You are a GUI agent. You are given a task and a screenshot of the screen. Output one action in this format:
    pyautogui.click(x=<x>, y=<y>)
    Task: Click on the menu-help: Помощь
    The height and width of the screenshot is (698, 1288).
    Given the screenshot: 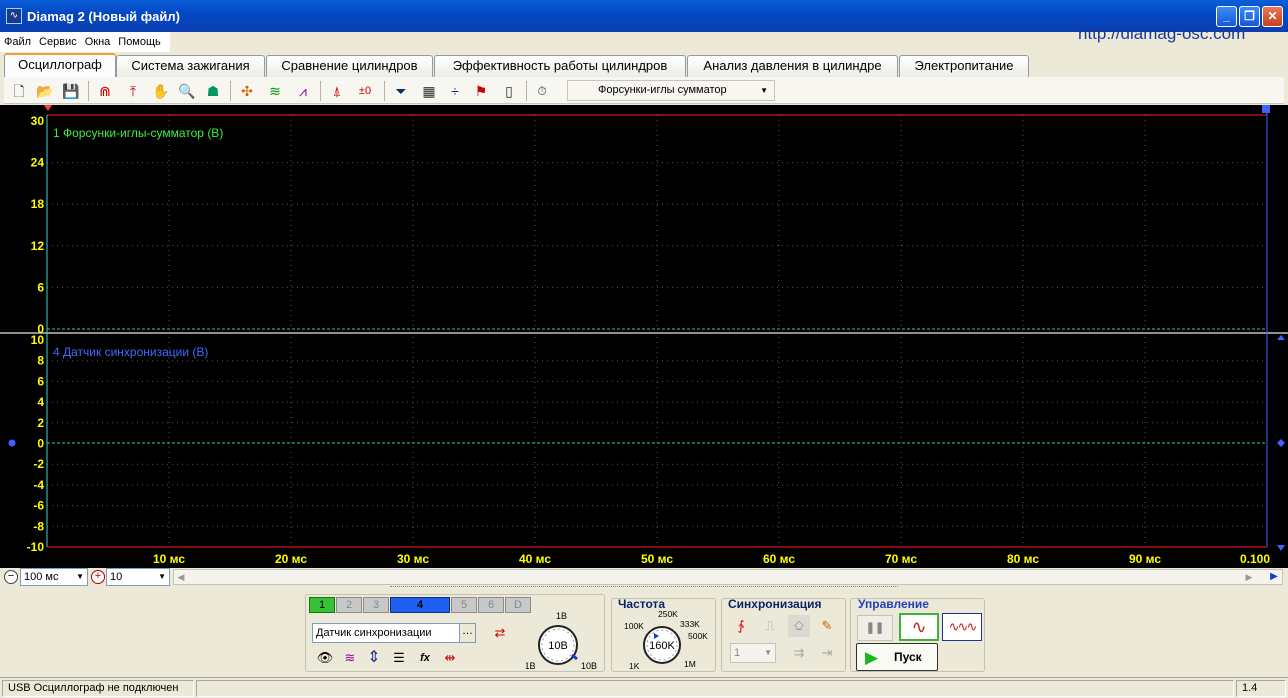 What is the action you would take?
    pyautogui.click(x=139, y=40)
    